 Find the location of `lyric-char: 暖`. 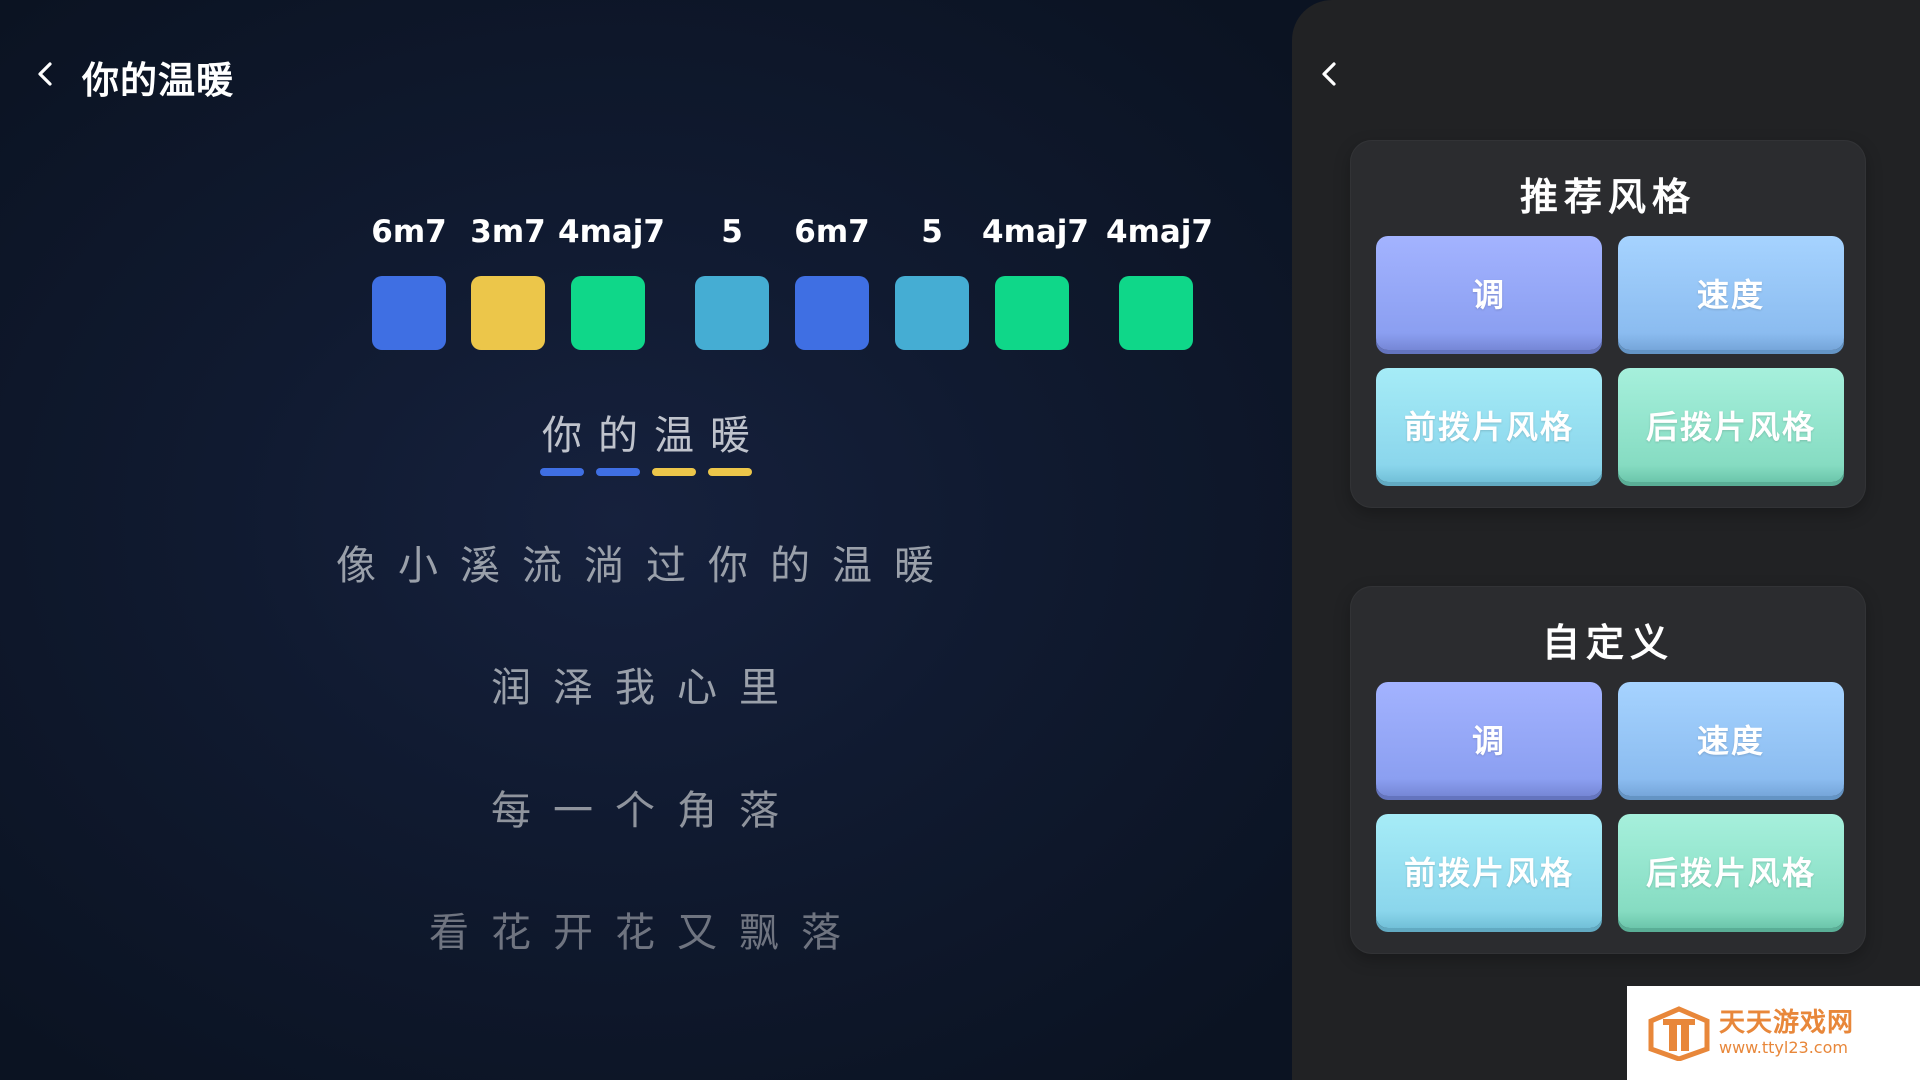

lyric-char: 暖 is located at coordinates (730, 442).